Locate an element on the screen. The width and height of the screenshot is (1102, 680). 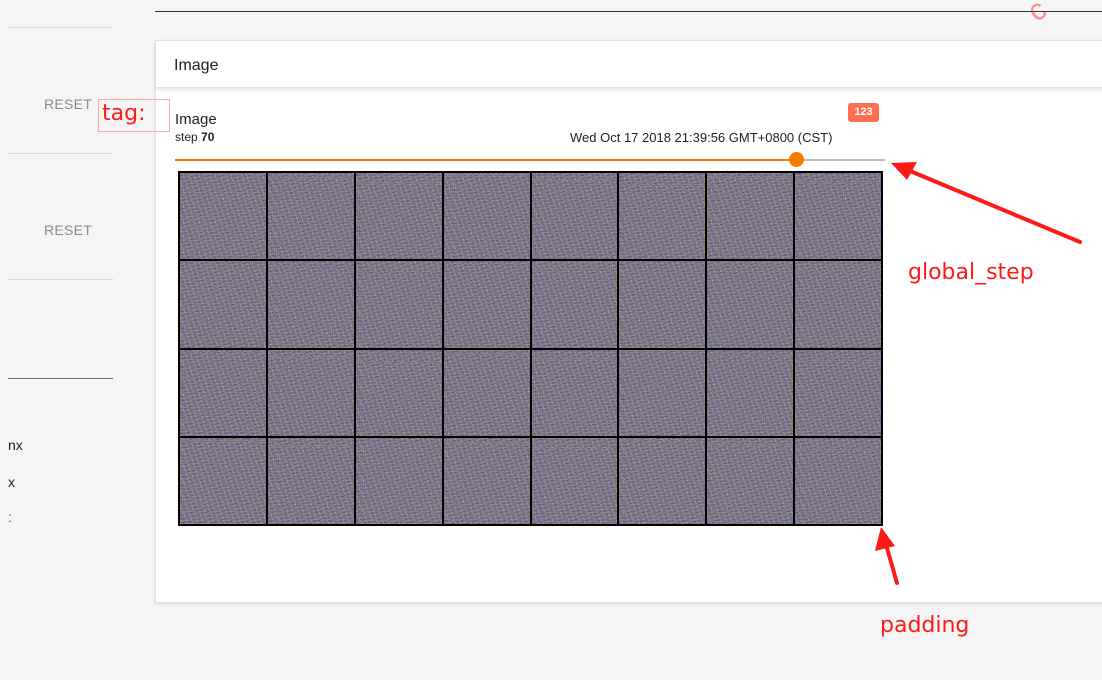
annotation-arrows is located at coordinates (978, 373).